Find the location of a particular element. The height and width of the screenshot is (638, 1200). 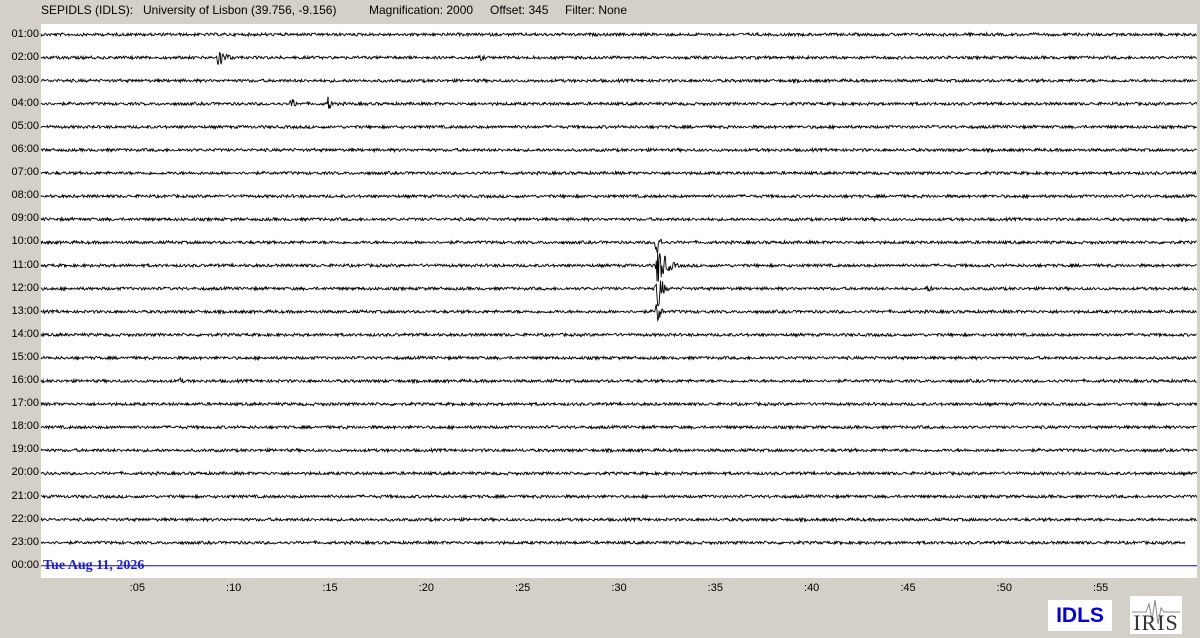

iris-logo: IRIS is located at coordinates (1156, 615).